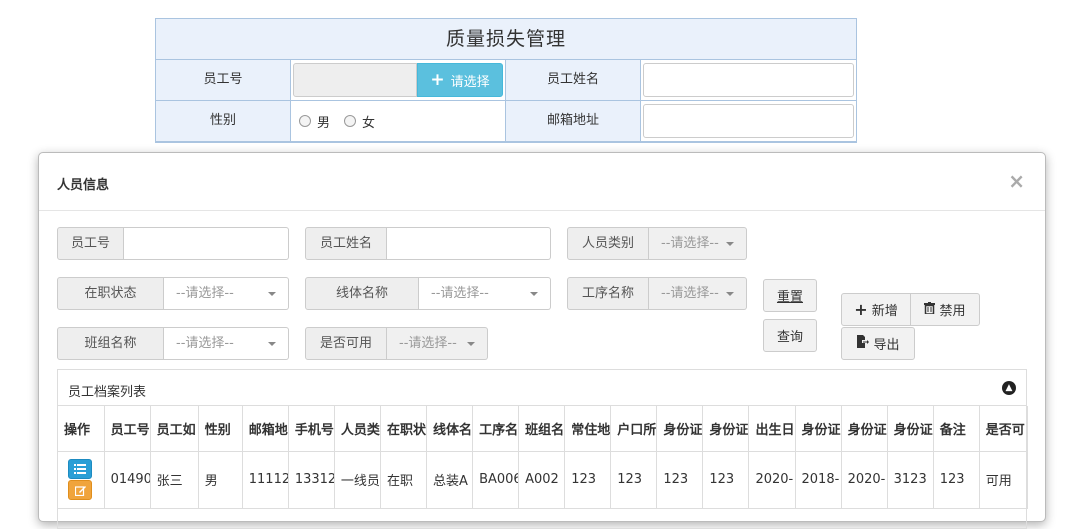 The height and width of the screenshot is (529, 1065). What do you see at coordinates (205, 293) in the screenshot?
I see `job-status-placeholder: --请选择--` at bounding box center [205, 293].